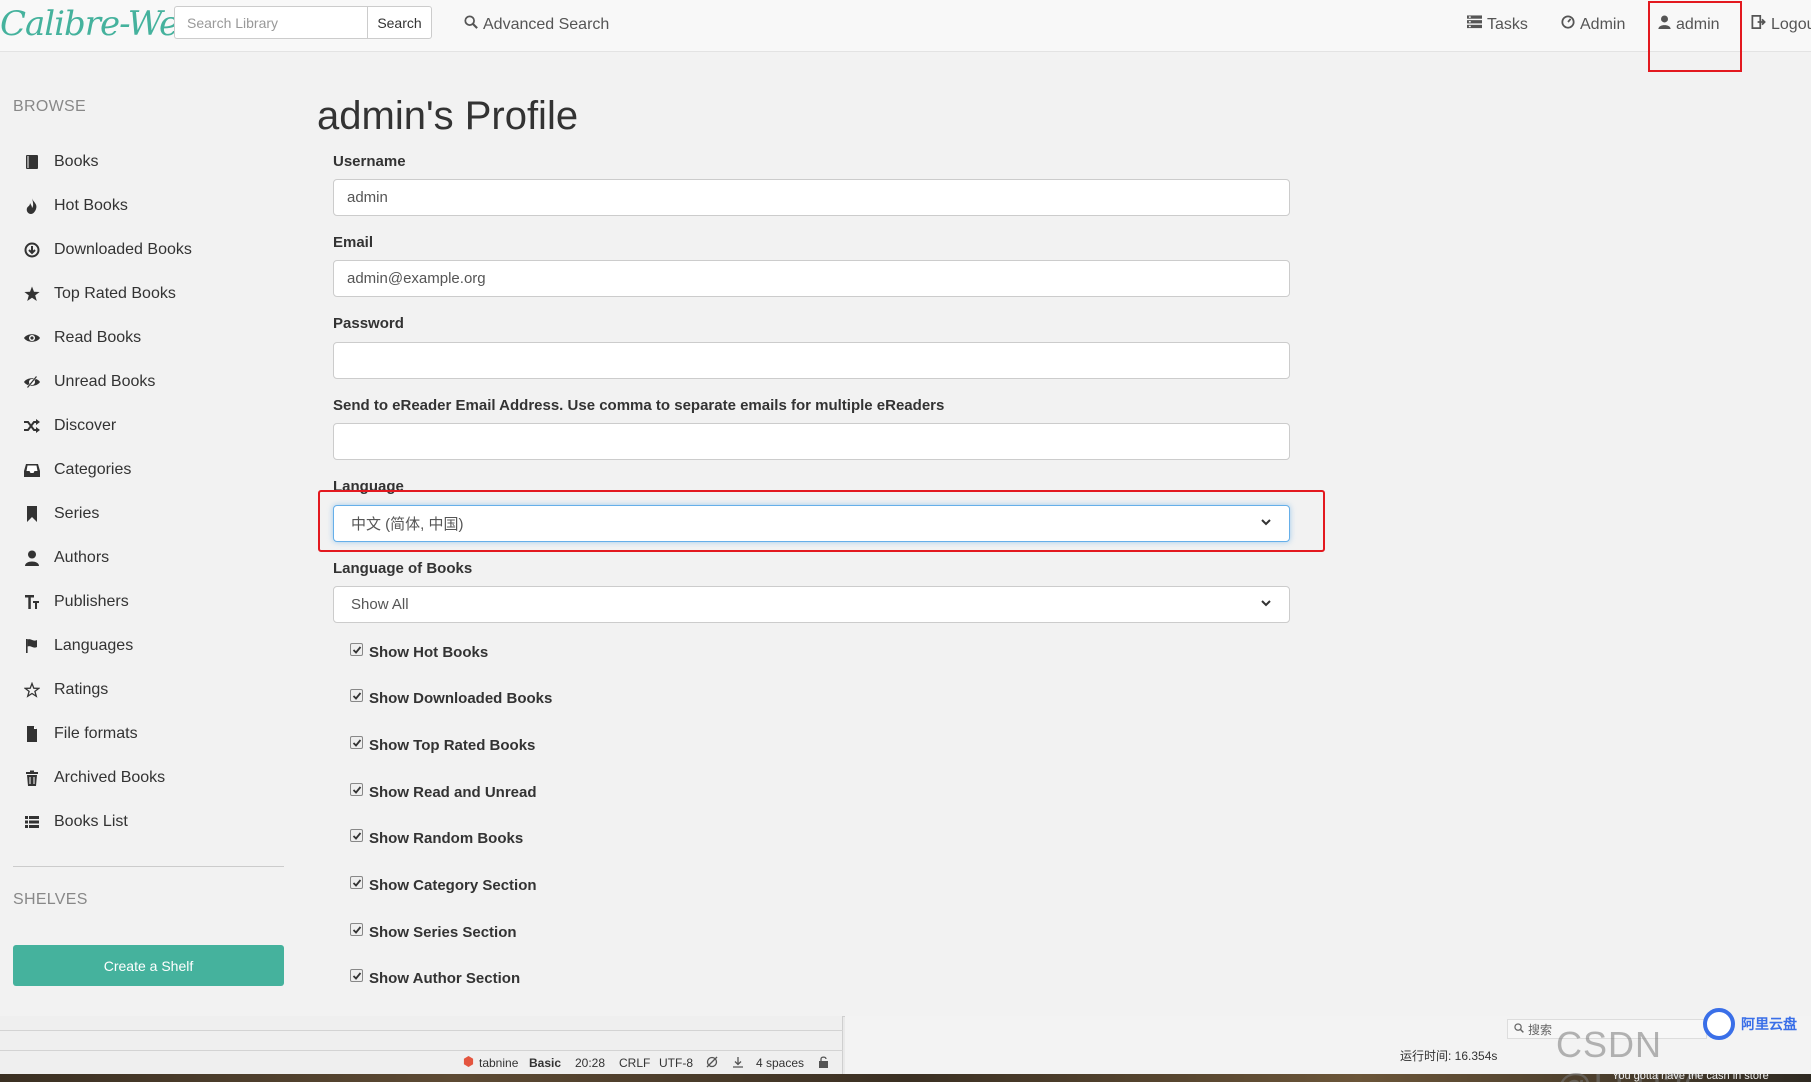 The height and width of the screenshot is (1082, 1811). I want to click on book-language-label: Language of Books, so click(403, 568).